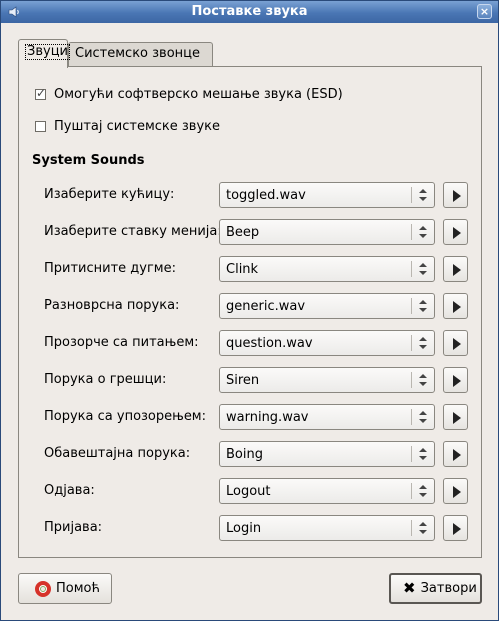 The image size is (499, 621). Describe the element at coordinates (137, 126) in the screenshot. I see `system-sounds-checkbox-label: Пуштај системске звуке` at that location.